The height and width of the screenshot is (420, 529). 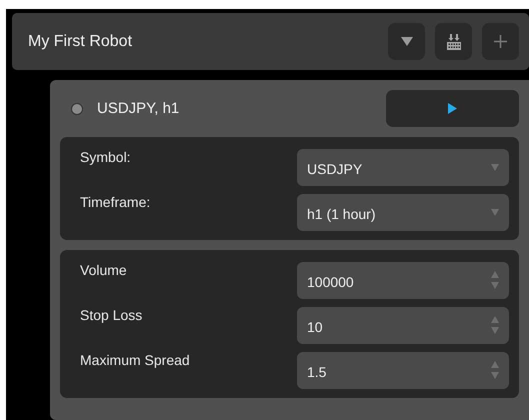 What do you see at coordinates (115, 201) in the screenshot?
I see `field-label: Timeframe:` at bounding box center [115, 201].